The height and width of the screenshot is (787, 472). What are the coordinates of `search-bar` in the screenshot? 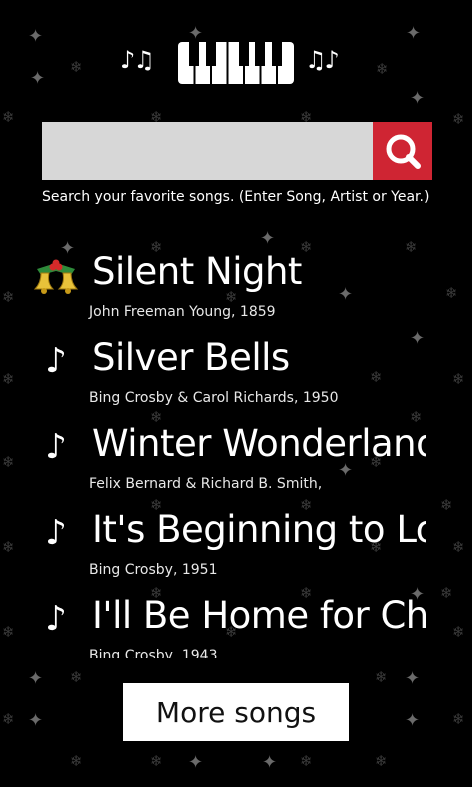 It's located at (237, 151).